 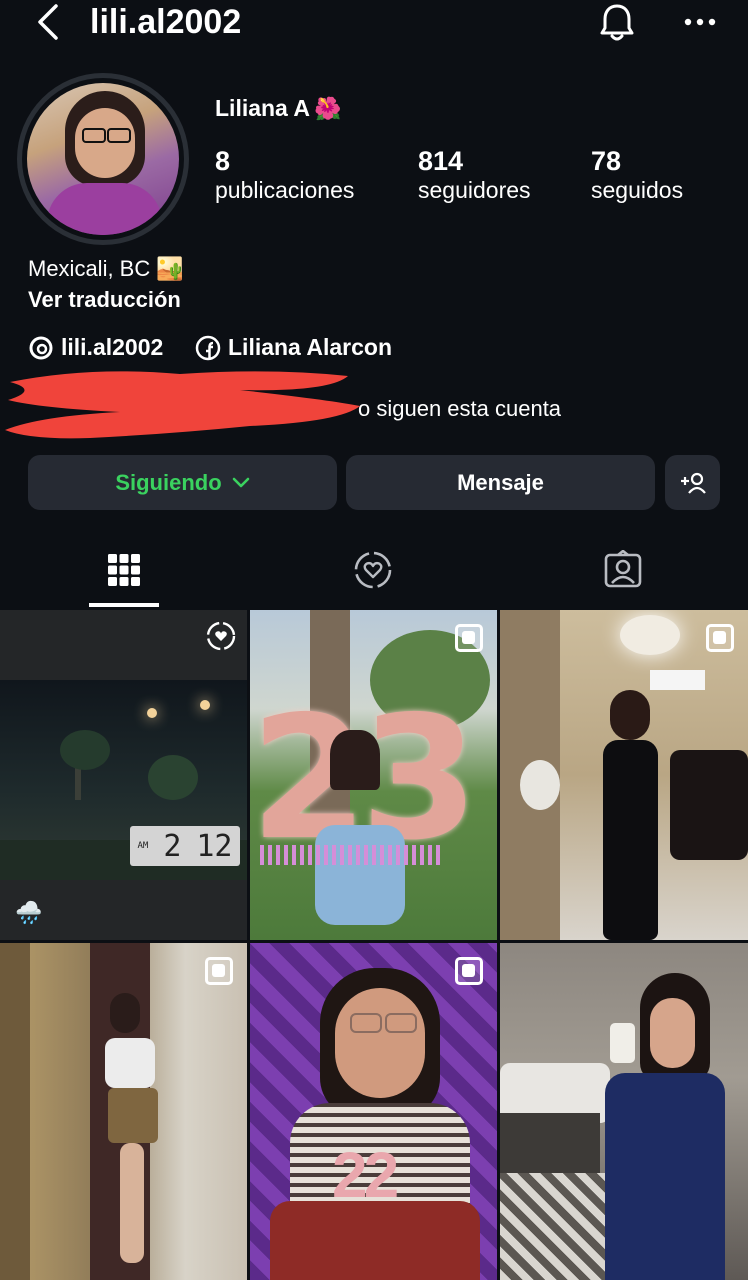 I want to click on chevron-down-icon, so click(x=240, y=482).